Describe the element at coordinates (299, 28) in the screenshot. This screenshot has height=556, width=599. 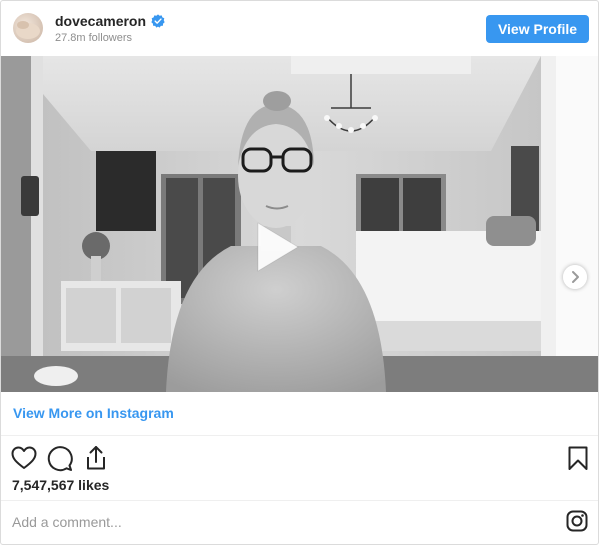
I see `post-header: dovecameron 27.8m followers View Profile` at that location.